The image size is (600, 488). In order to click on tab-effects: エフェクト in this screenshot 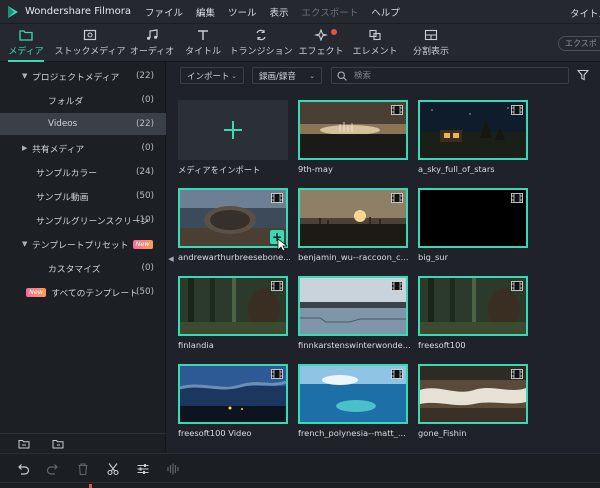, I will do `click(321, 43)`.